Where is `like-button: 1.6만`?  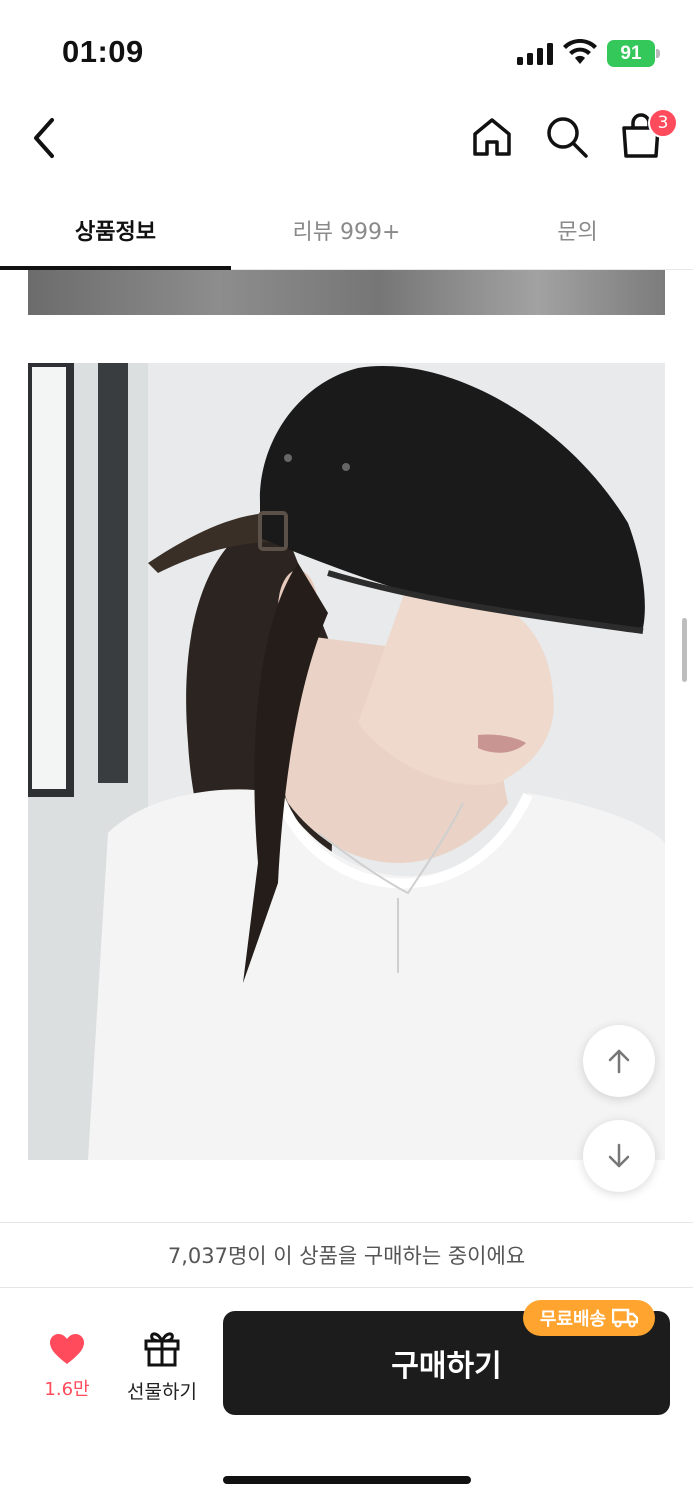
like-button: 1.6만 is located at coordinates (67, 1367).